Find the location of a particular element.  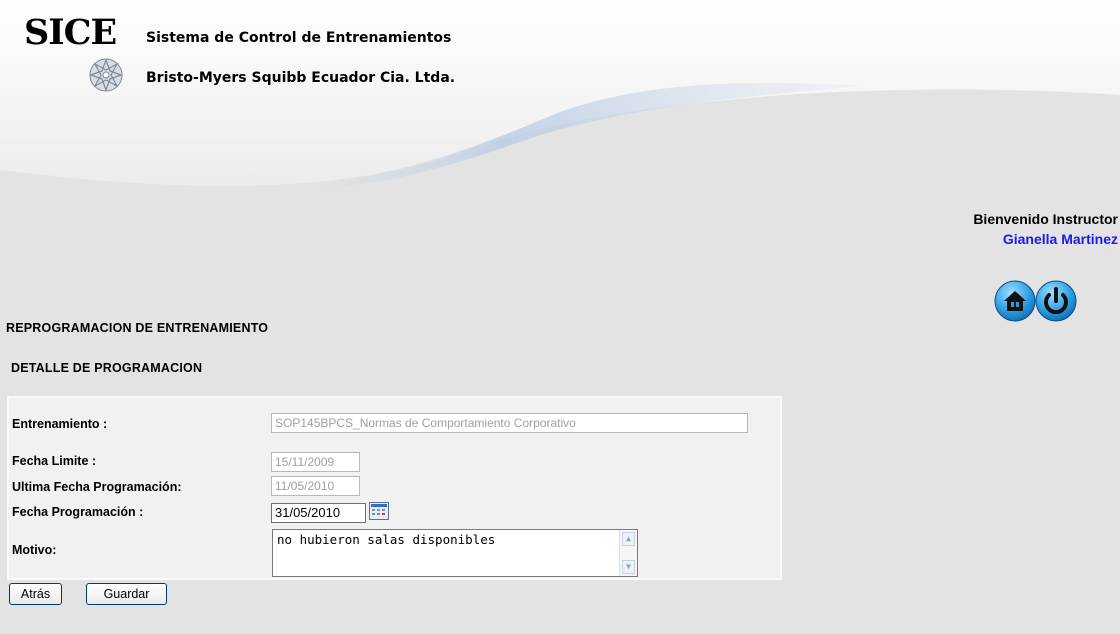

last-date-label: Ultima Fecha Programación: is located at coordinates (97, 487).